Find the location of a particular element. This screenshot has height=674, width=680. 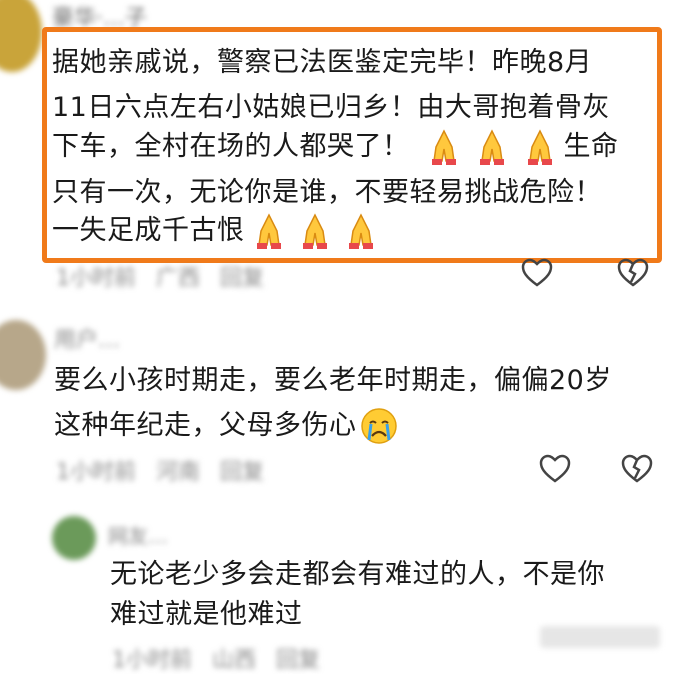

reply1-time: 1小时前 is located at coordinates (152, 660).